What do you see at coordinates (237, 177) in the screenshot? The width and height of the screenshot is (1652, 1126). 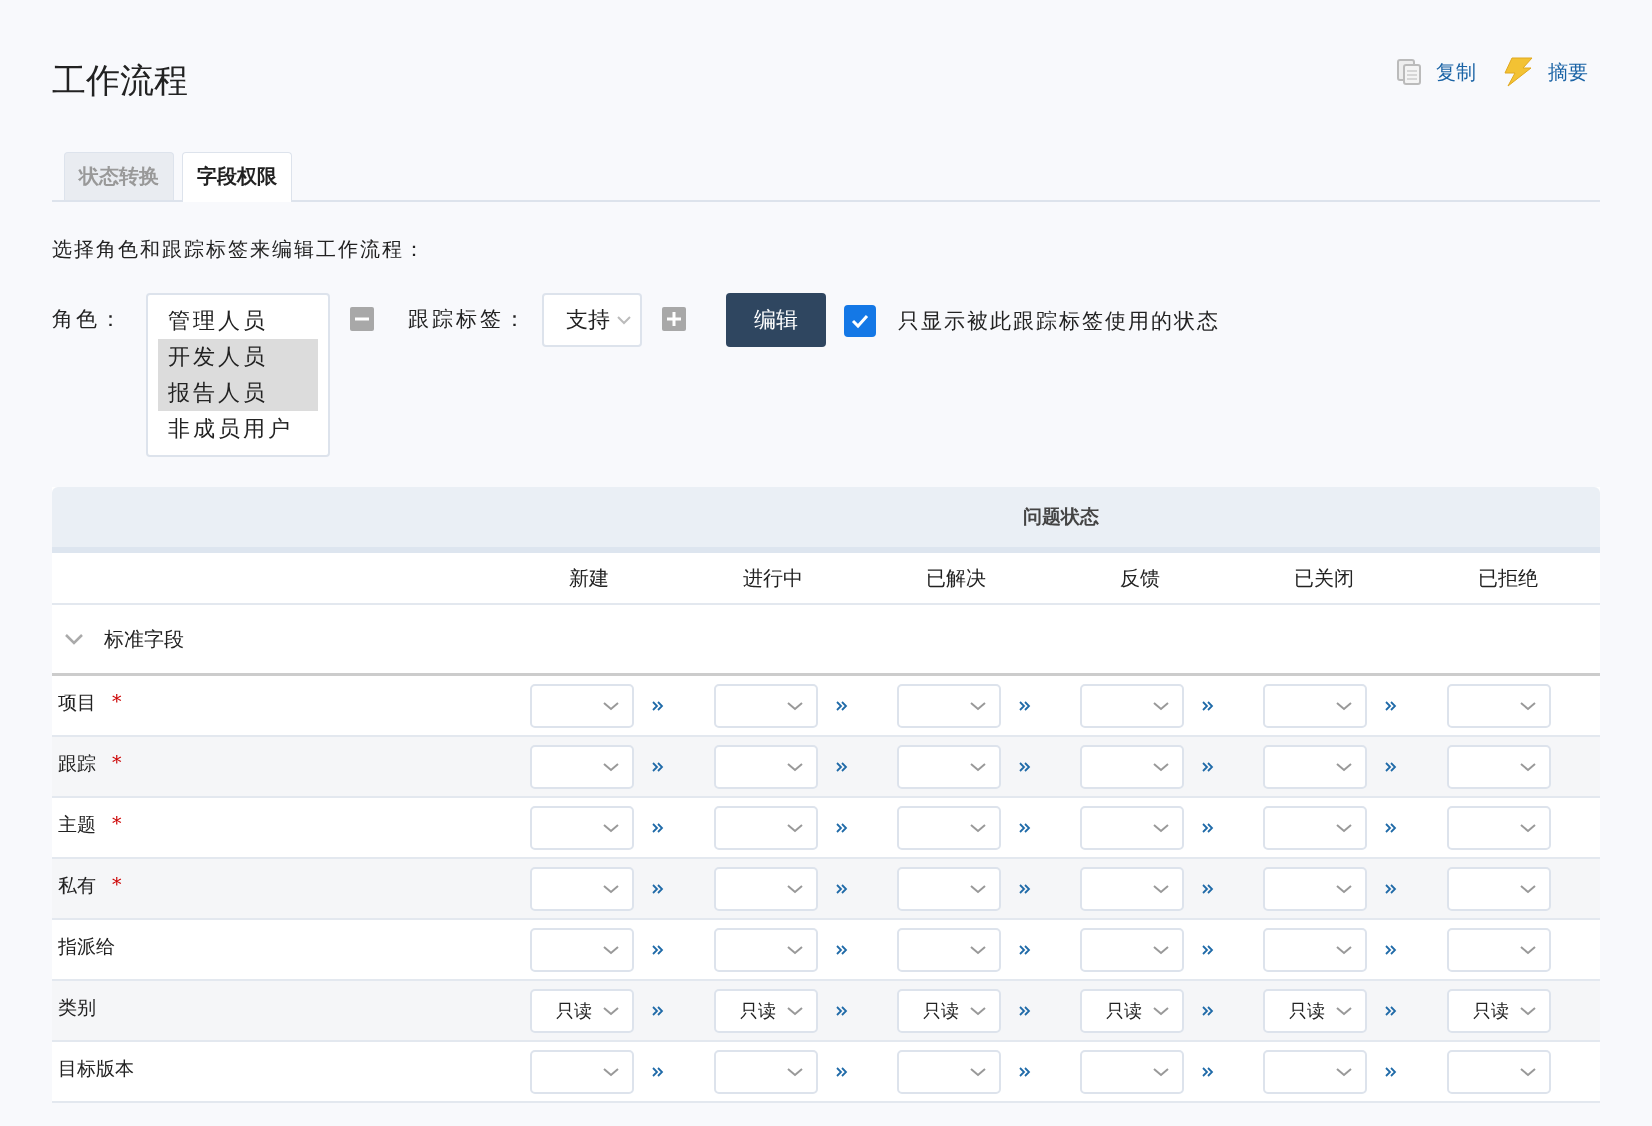 I see `tab: 字段权限` at bounding box center [237, 177].